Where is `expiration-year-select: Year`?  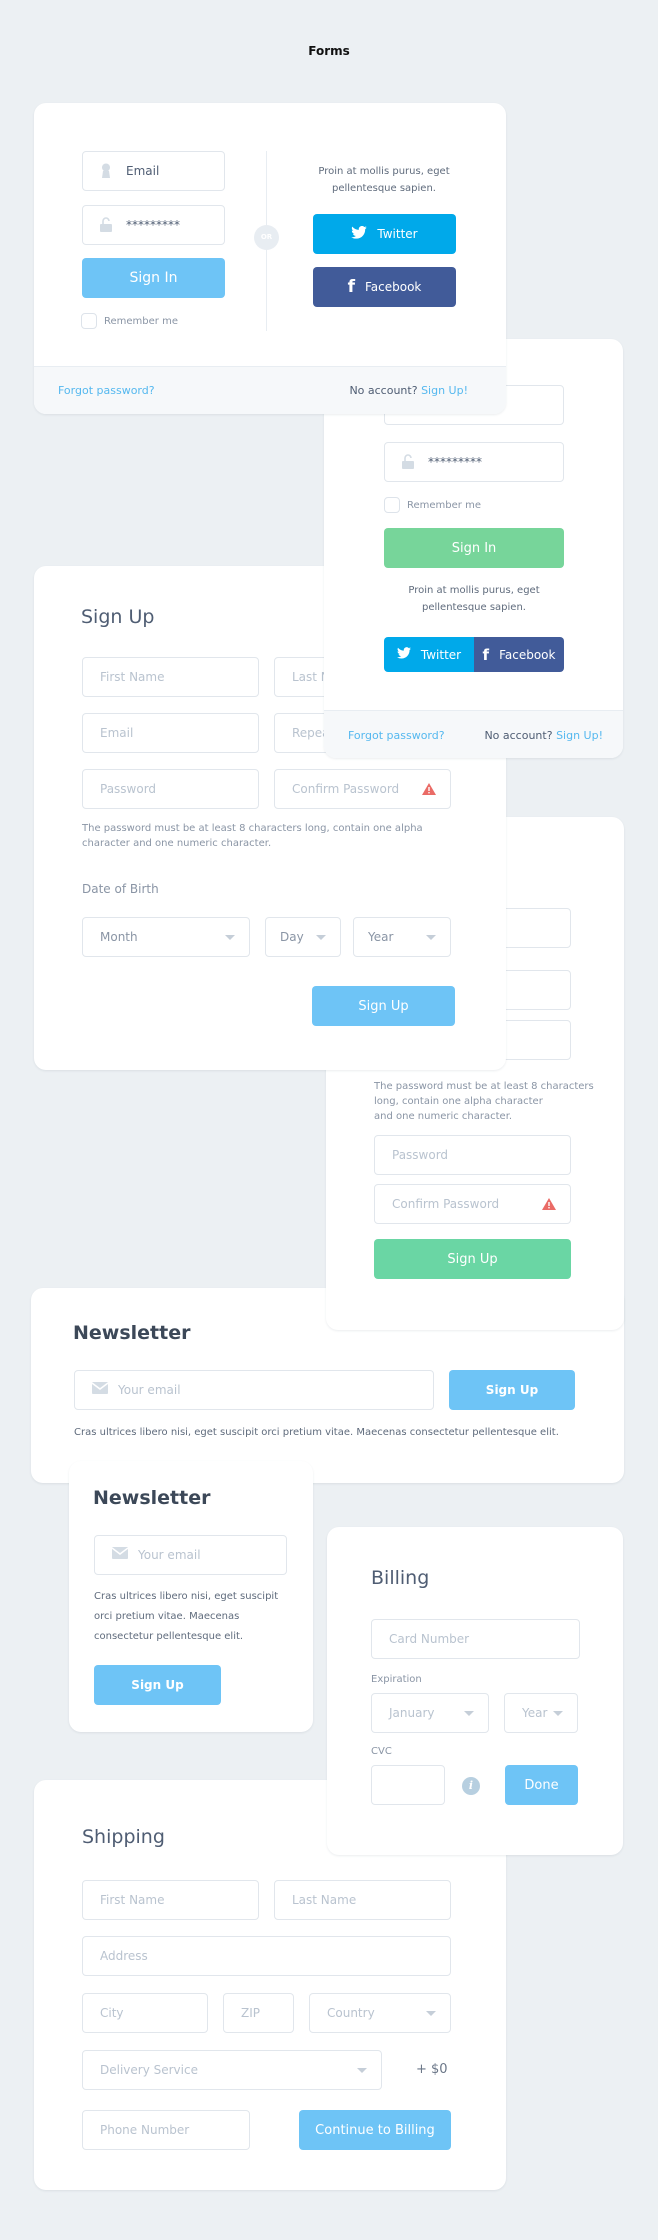 expiration-year-select: Year is located at coordinates (541, 1713).